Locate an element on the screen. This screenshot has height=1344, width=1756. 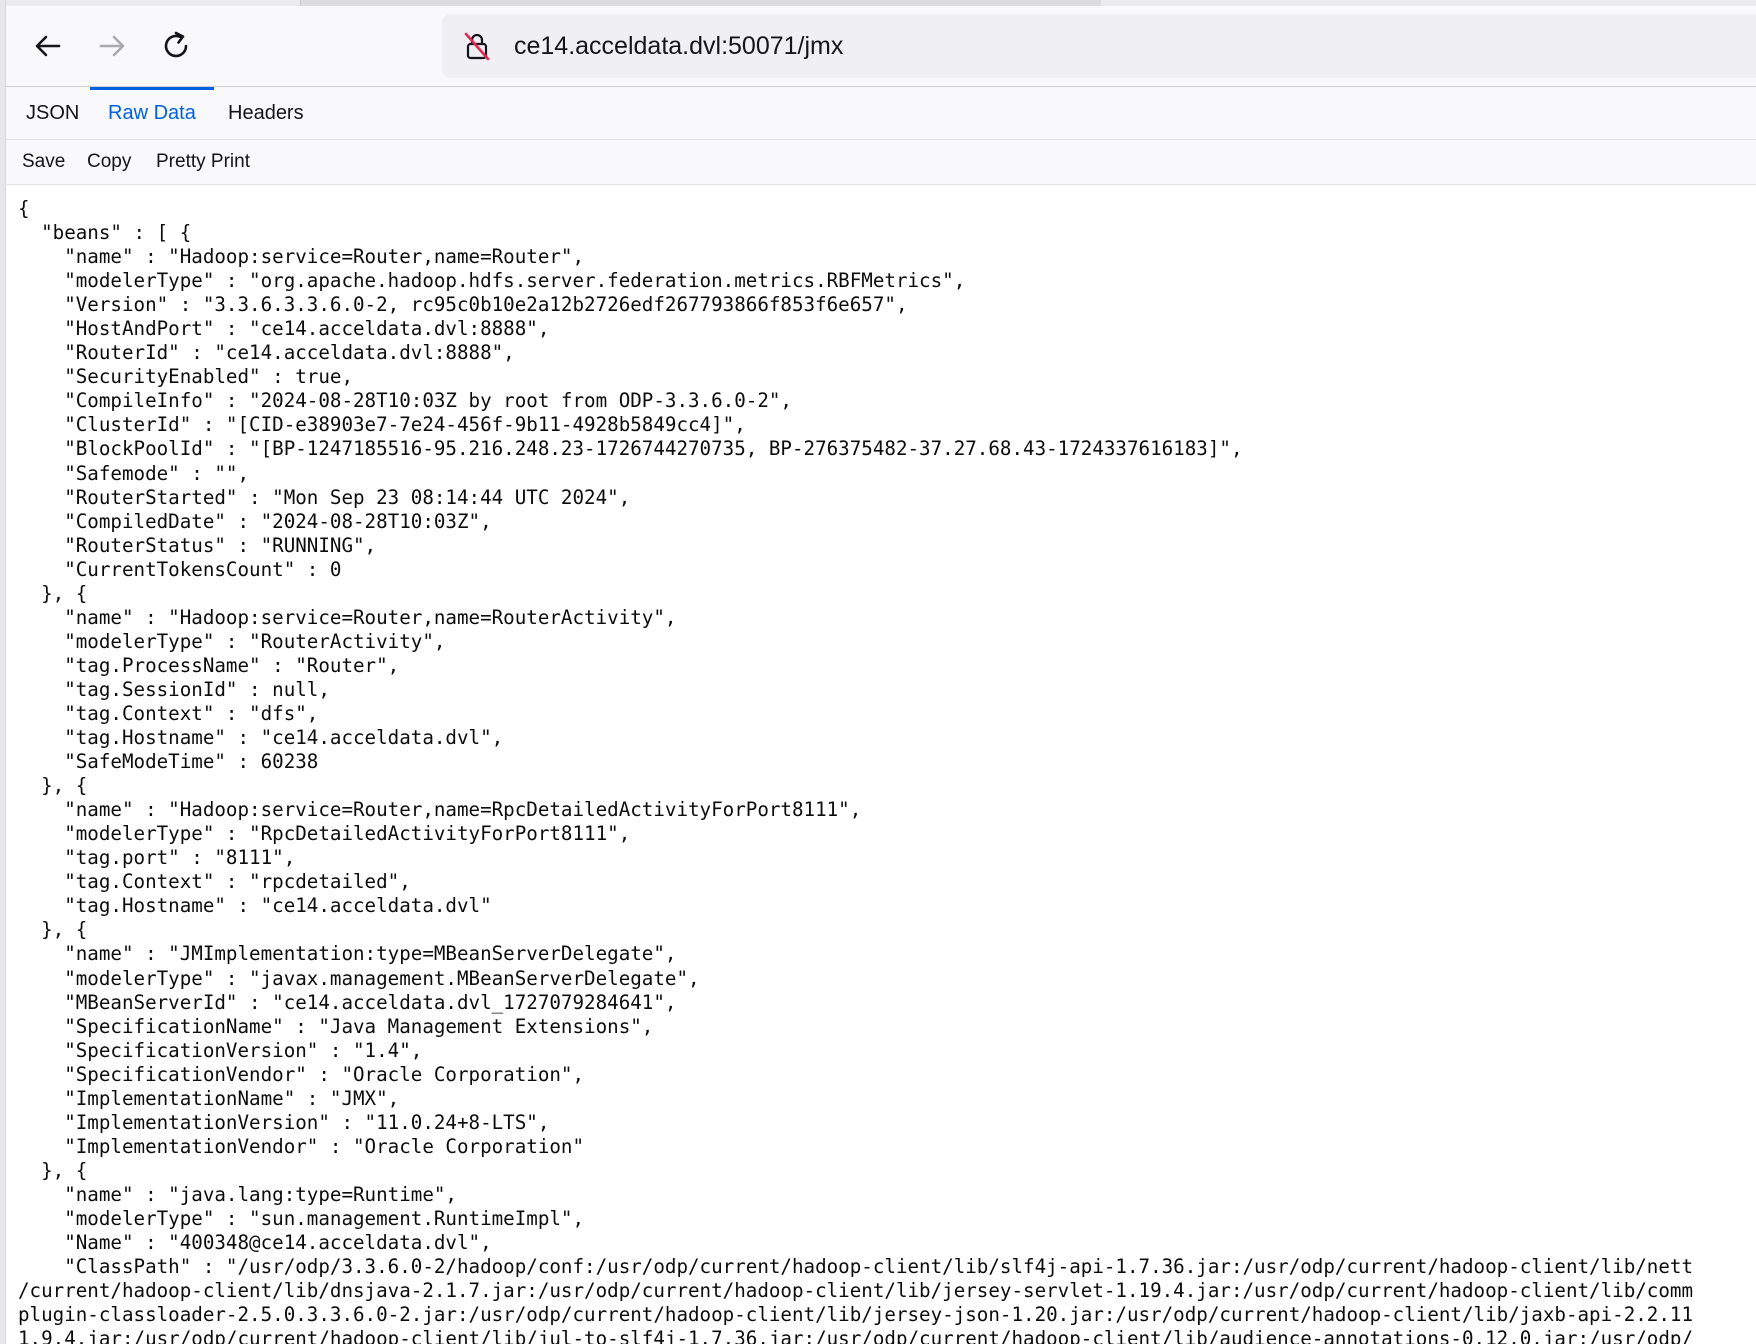
raw-line: "name" : "java.lang:type=Runtime", is located at coordinates (237, 1194).